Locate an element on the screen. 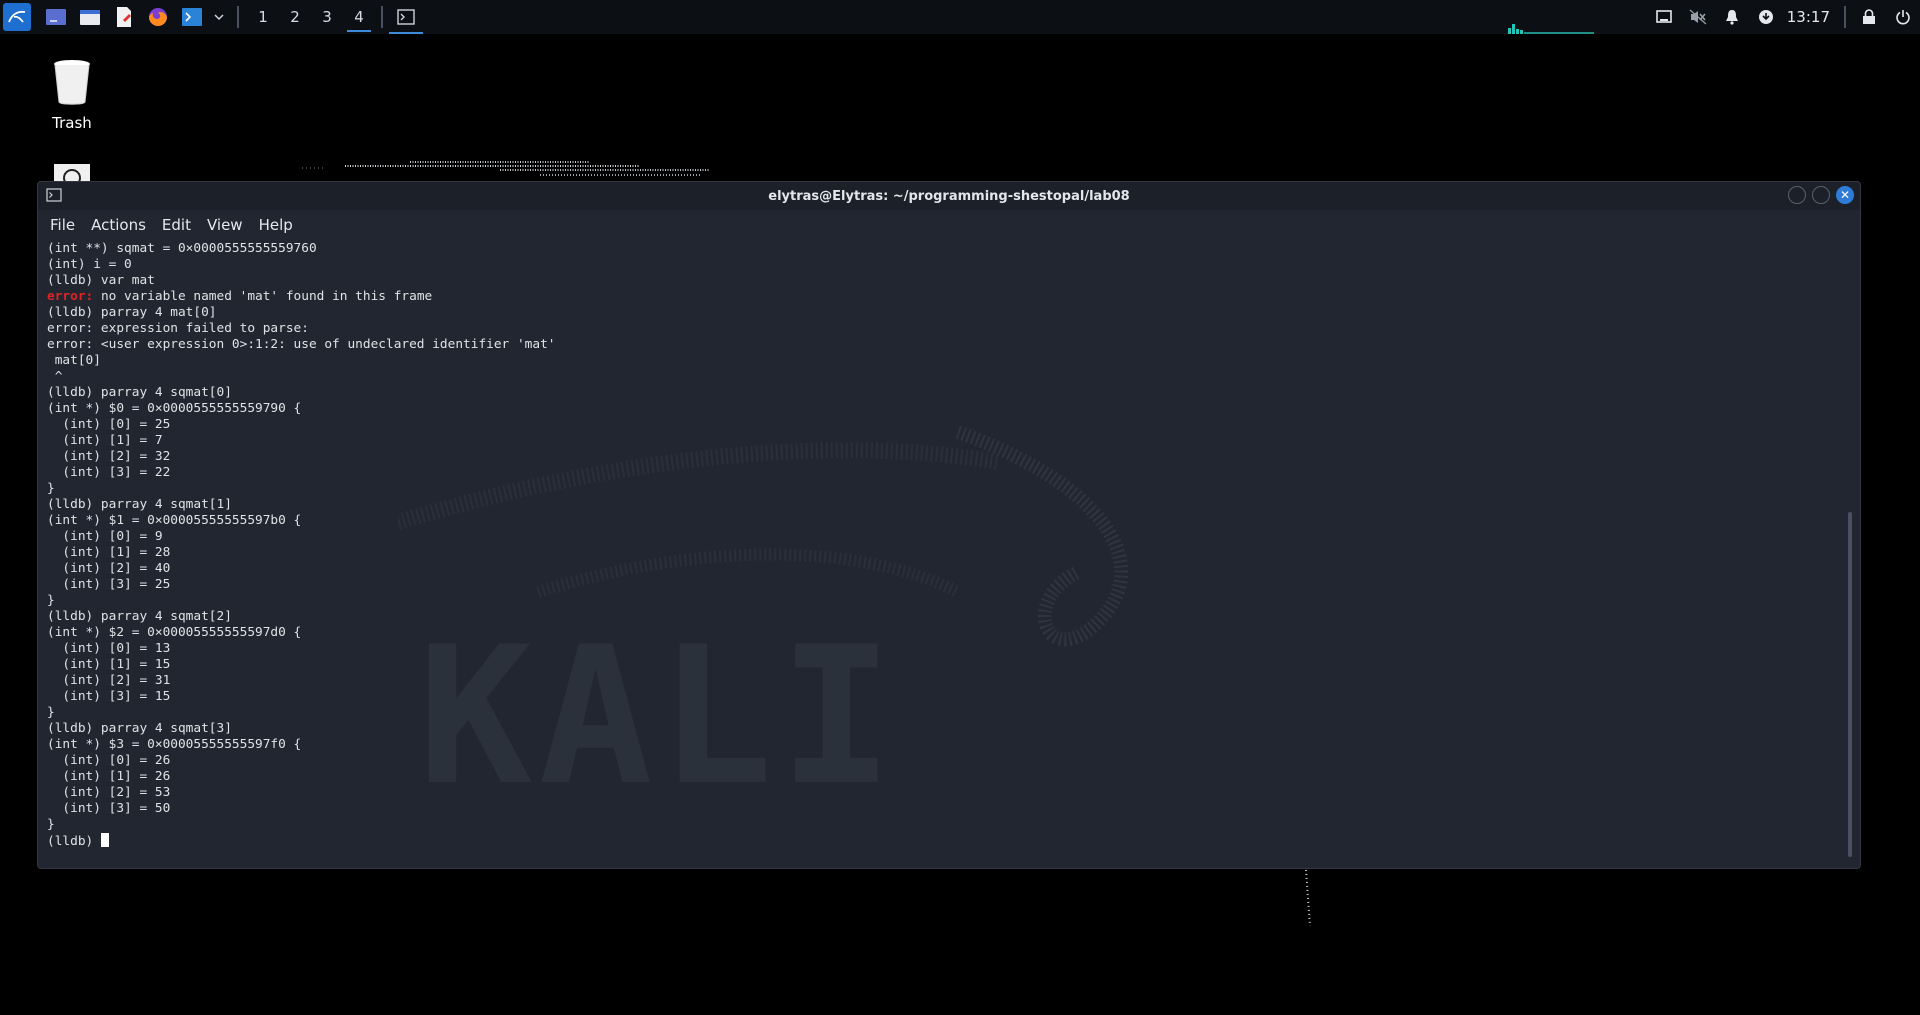 The height and width of the screenshot is (1015, 1920). error-label: error: is located at coordinates (70, 296).